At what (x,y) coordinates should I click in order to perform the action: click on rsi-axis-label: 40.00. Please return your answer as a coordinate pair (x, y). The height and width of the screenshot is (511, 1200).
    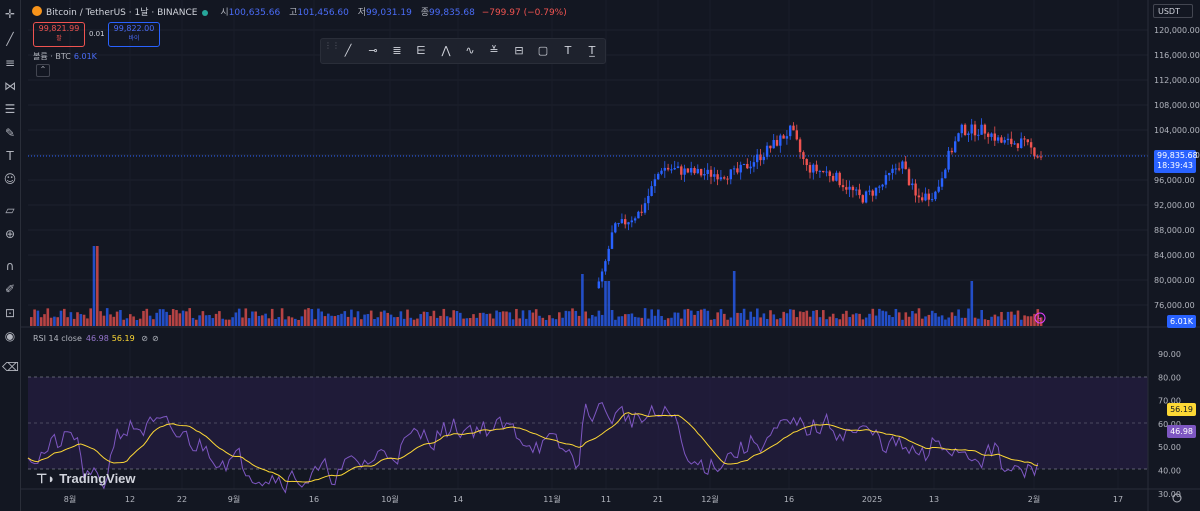
    Looking at the image, I should click on (1169, 471).